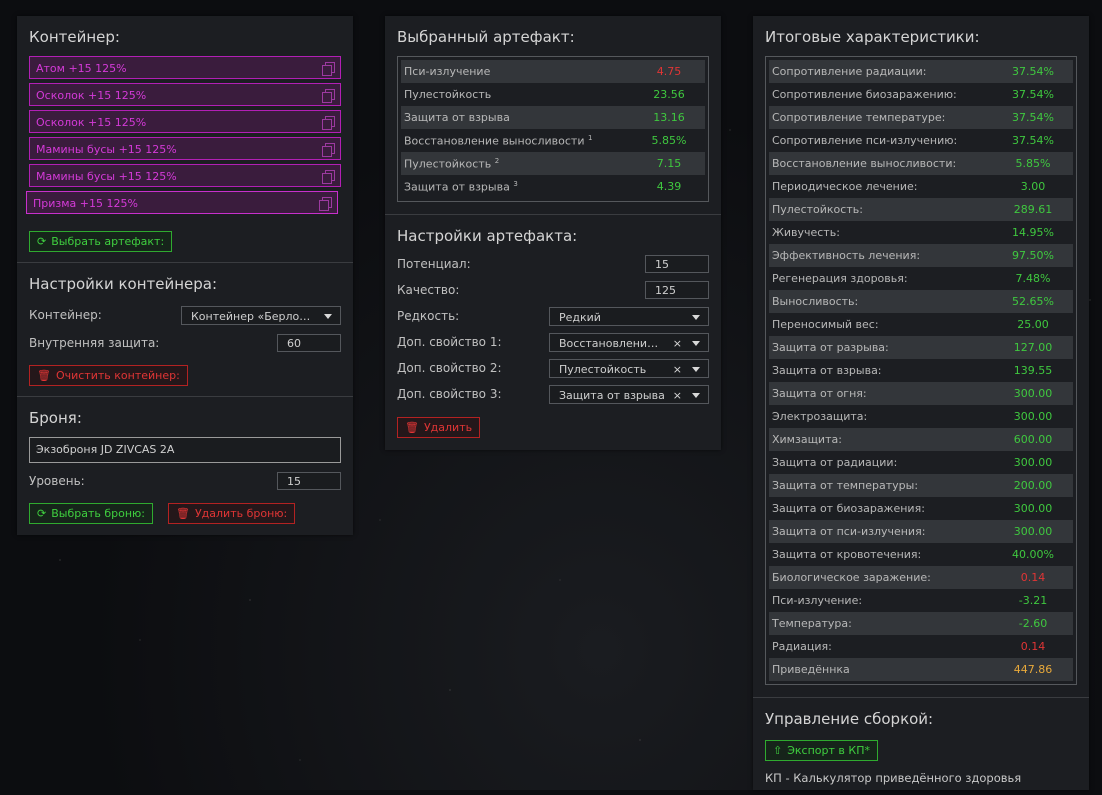  What do you see at coordinates (835, 462) in the screenshot?
I see `total-stat-name: Защита от радиации:` at bounding box center [835, 462].